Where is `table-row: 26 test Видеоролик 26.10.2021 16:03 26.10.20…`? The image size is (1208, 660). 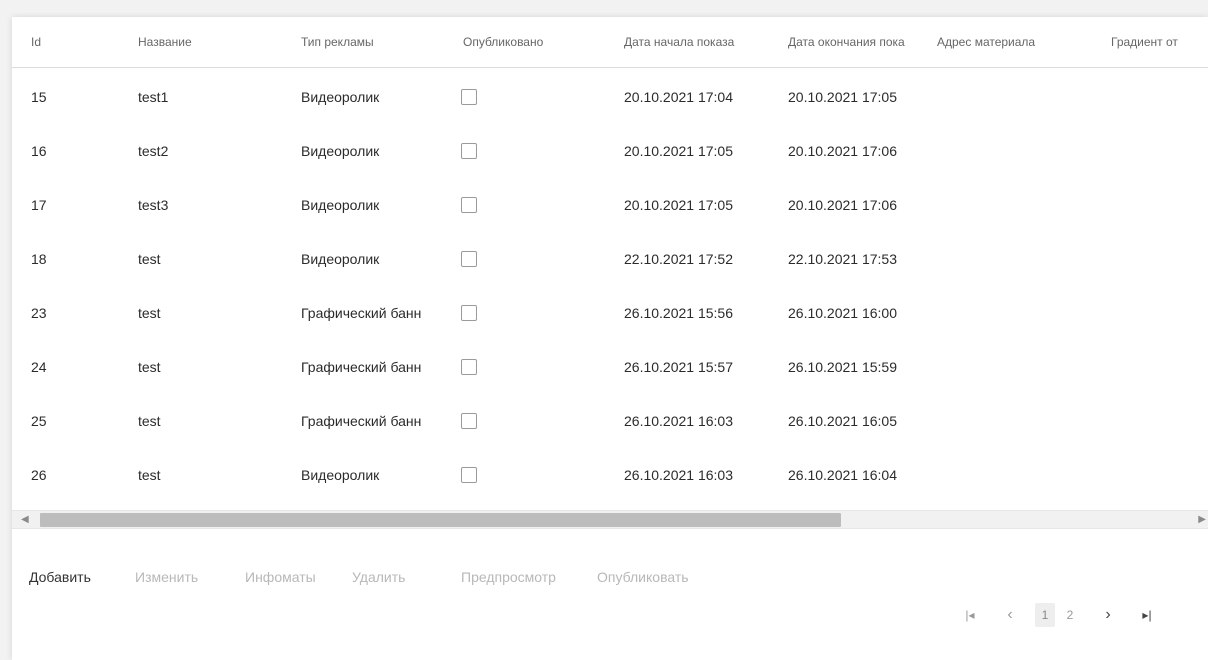
table-row: 26 test Видеоролик 26.10.2021 16:03 26.10.20… is located at coordinates (610, 475).